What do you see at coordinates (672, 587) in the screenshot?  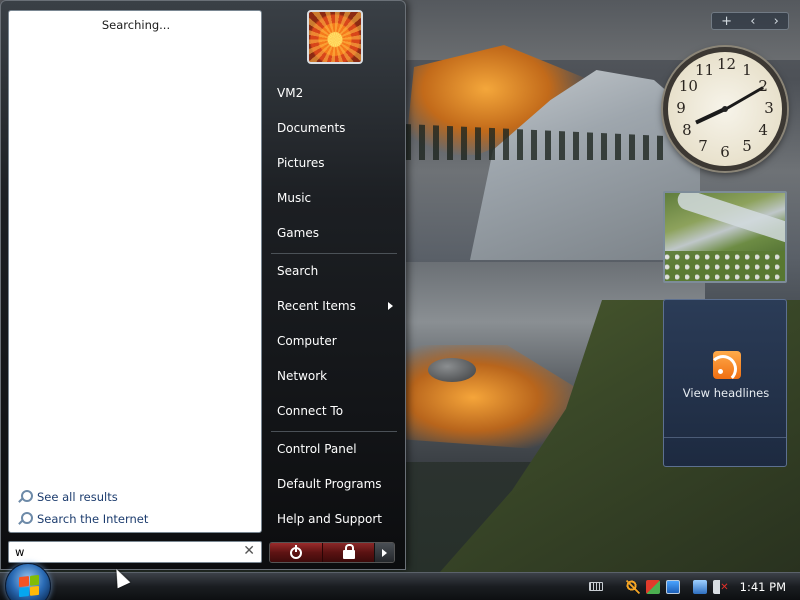 I see `network-icon` at bounding box center [672, 587].